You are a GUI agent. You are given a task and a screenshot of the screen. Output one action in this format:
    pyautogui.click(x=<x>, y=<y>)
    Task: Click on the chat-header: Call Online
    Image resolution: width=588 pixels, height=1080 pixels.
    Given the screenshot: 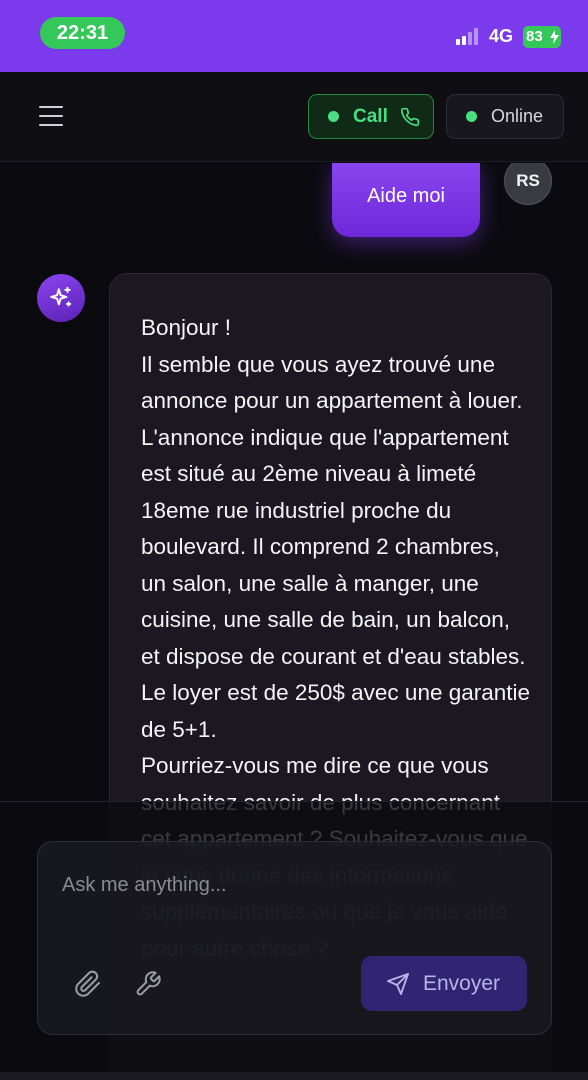 What is the action you would take?
    pyautogui.click(x=294, y=117)
    